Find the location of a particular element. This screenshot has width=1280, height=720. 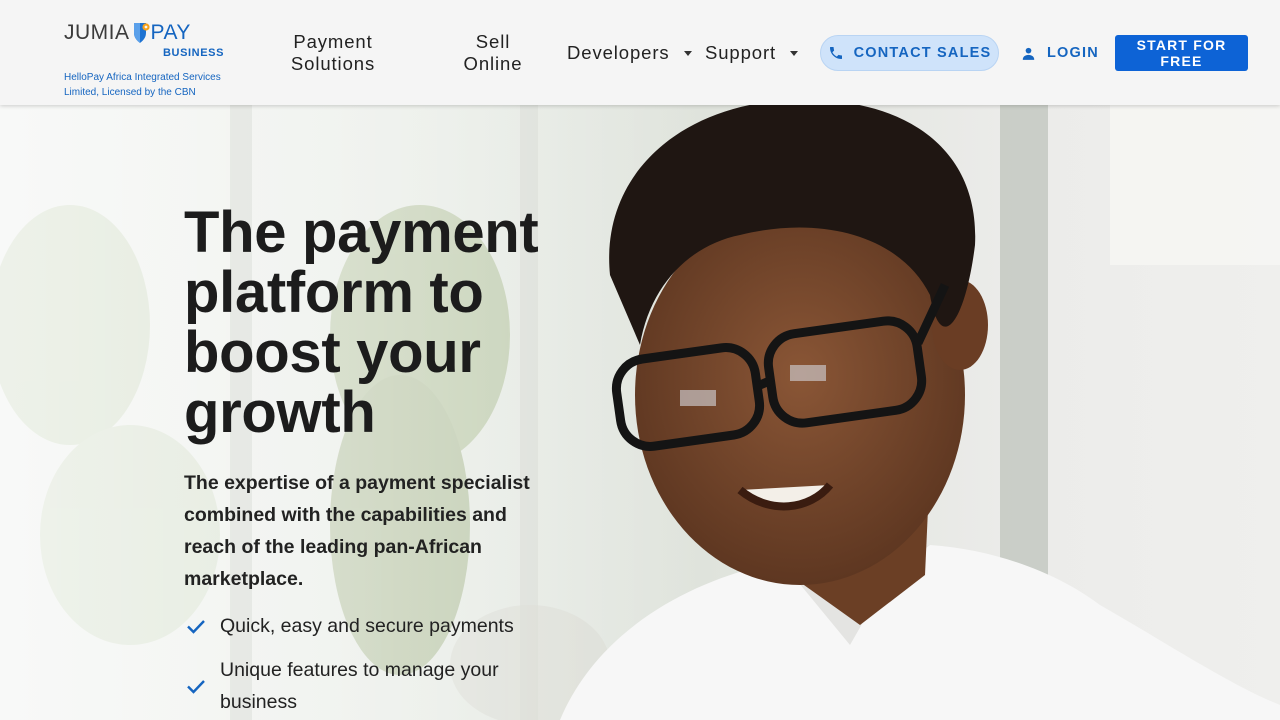

logo-pay-text: PAY is located at coordinates (170, 32).